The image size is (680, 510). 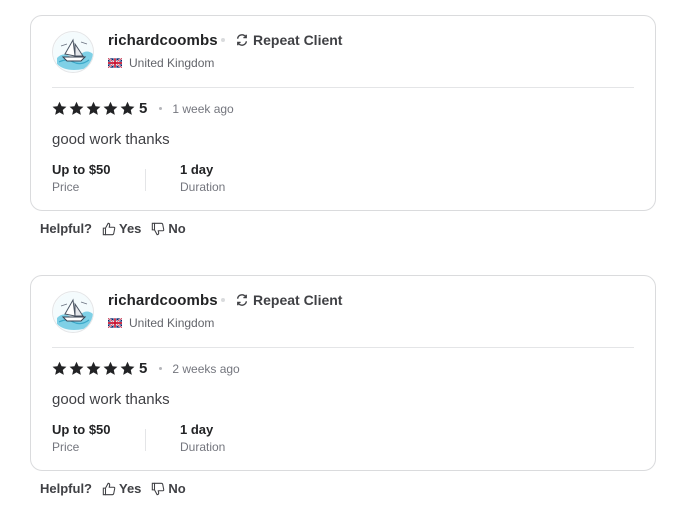 I want to click on rating-row: 5 1 week ago, so click(x=143, y=108).